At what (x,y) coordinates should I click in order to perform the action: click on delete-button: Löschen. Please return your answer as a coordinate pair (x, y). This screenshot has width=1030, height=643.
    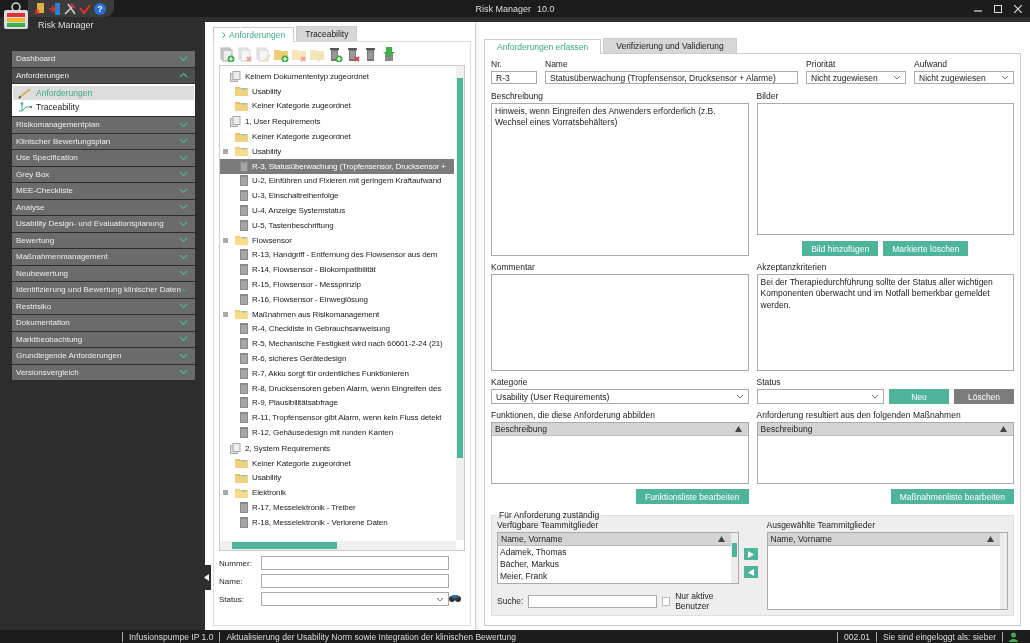
    Looking at the image, I should click on (984, 396).